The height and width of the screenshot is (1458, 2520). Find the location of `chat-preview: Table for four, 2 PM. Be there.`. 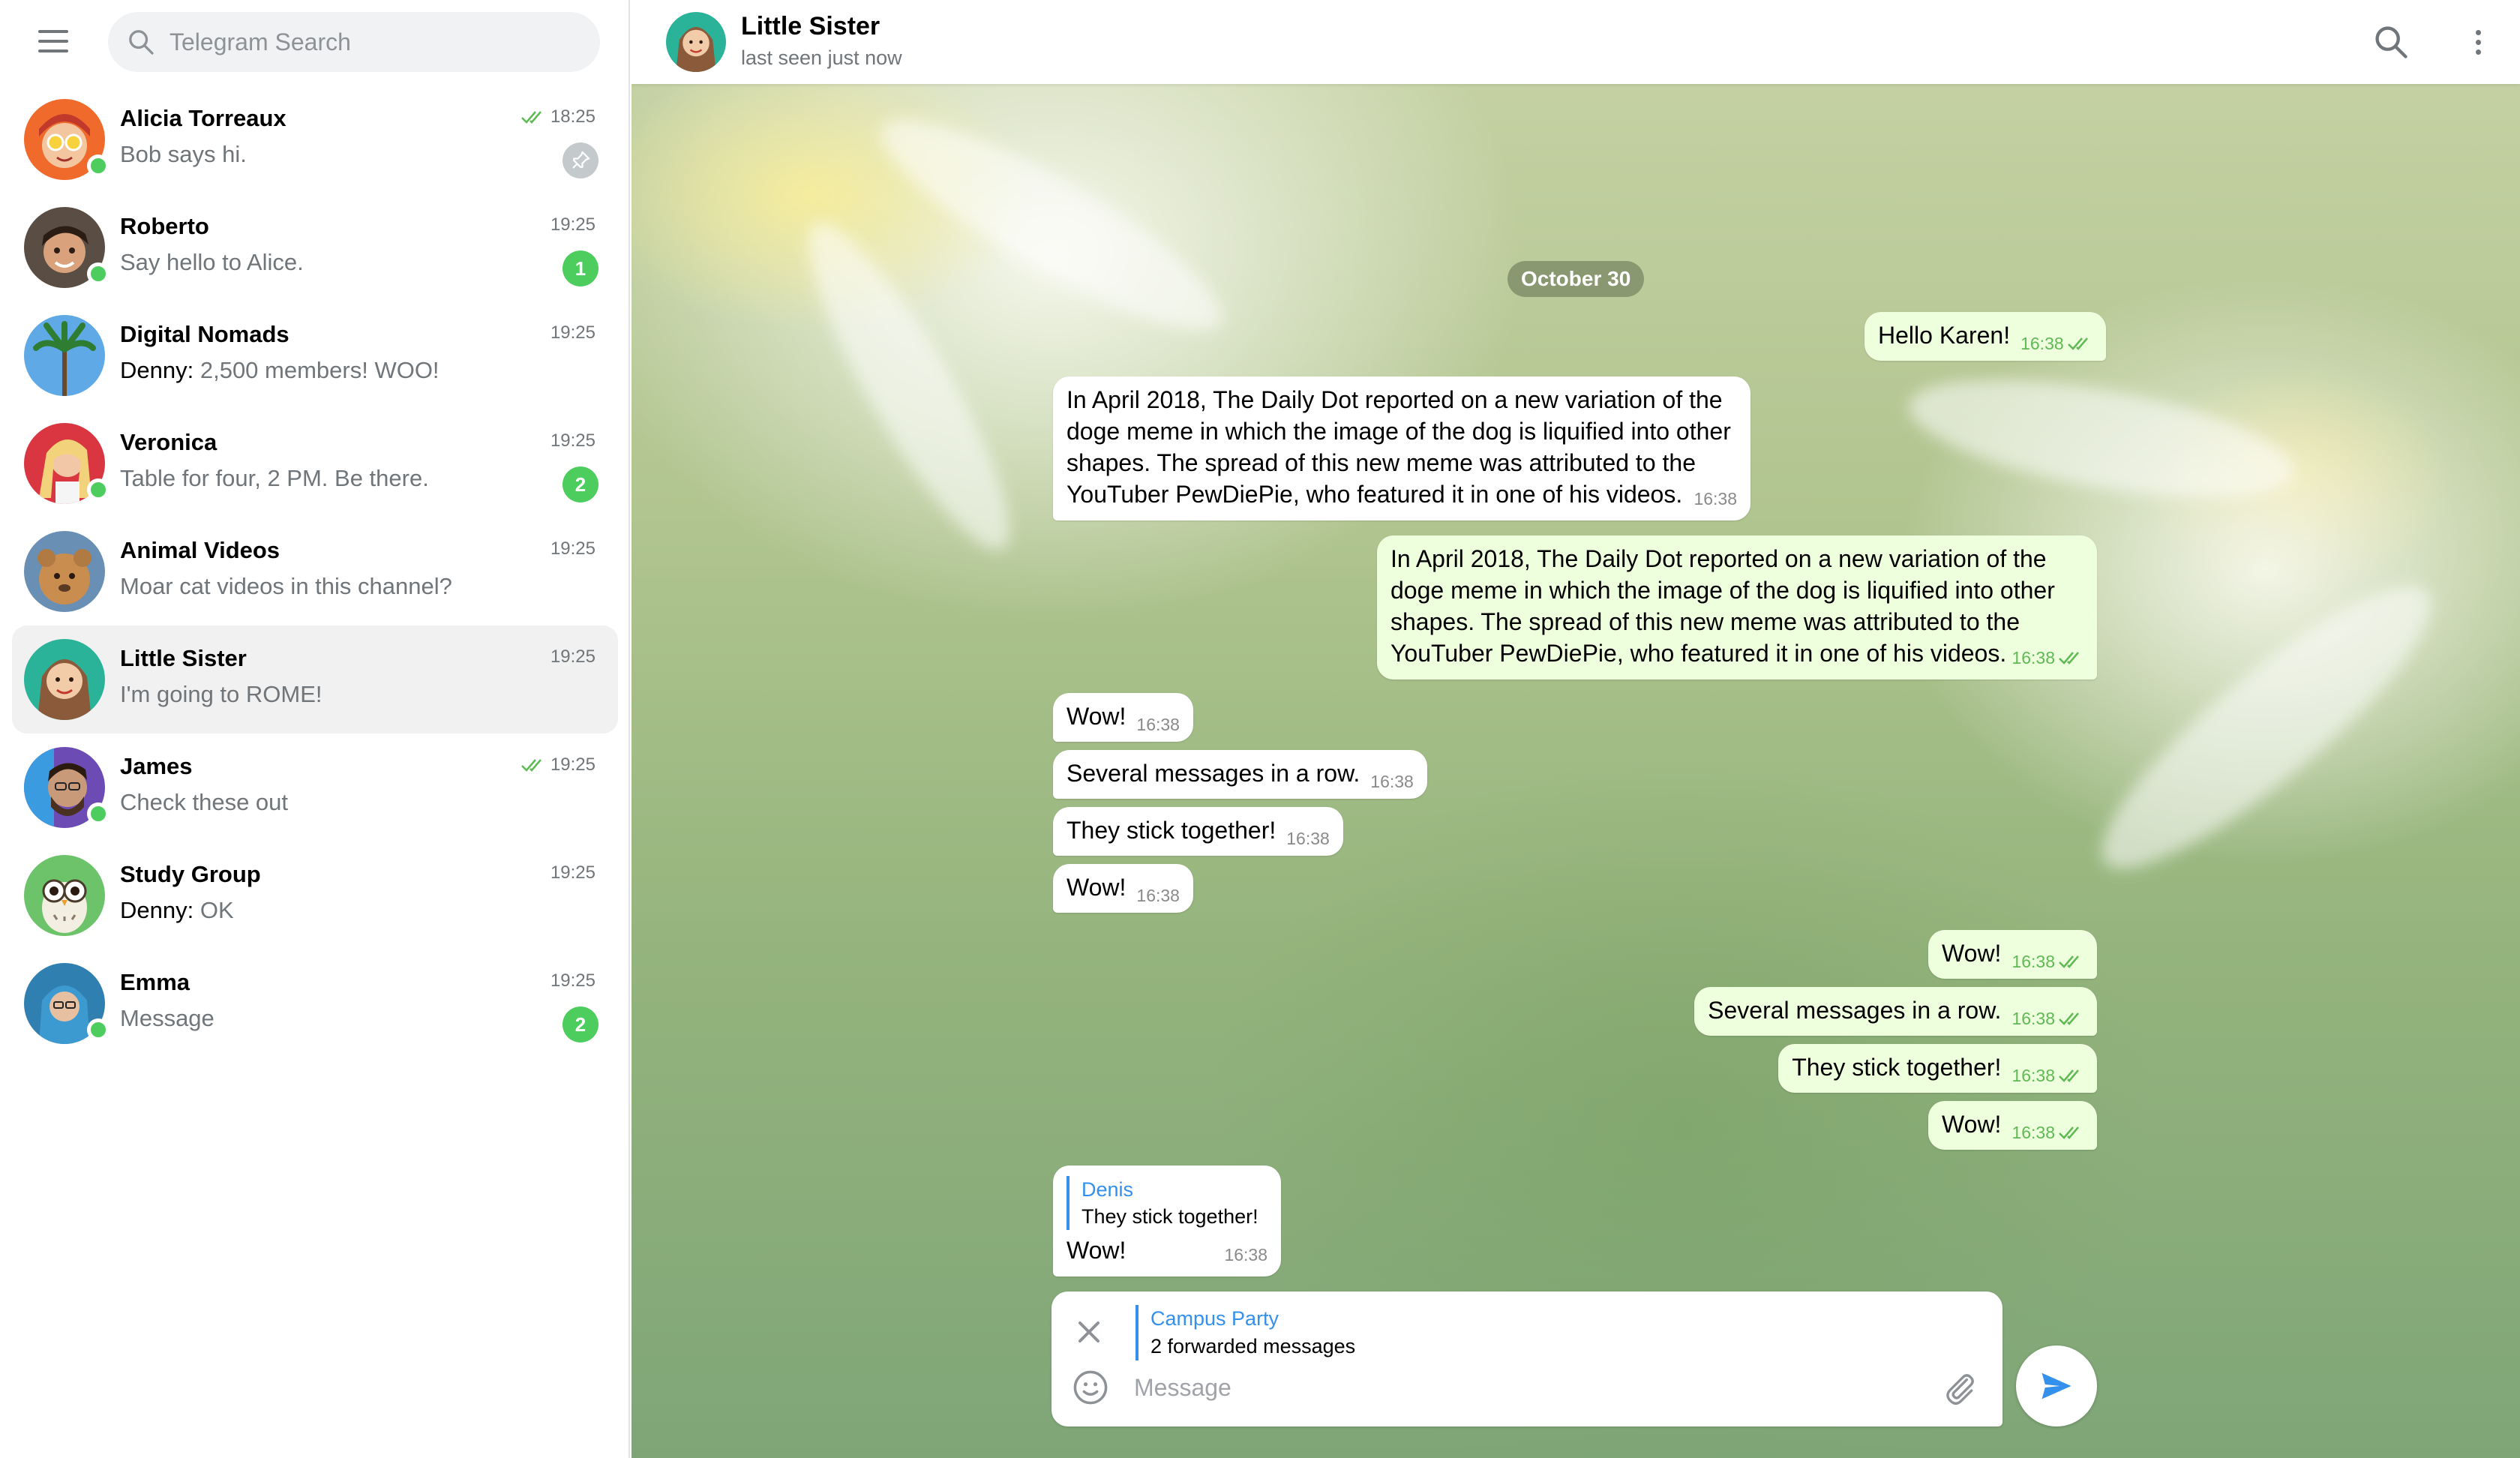

chat-preview: Table for four, 2 PM. Be there. is located at coordinates (274, 478).